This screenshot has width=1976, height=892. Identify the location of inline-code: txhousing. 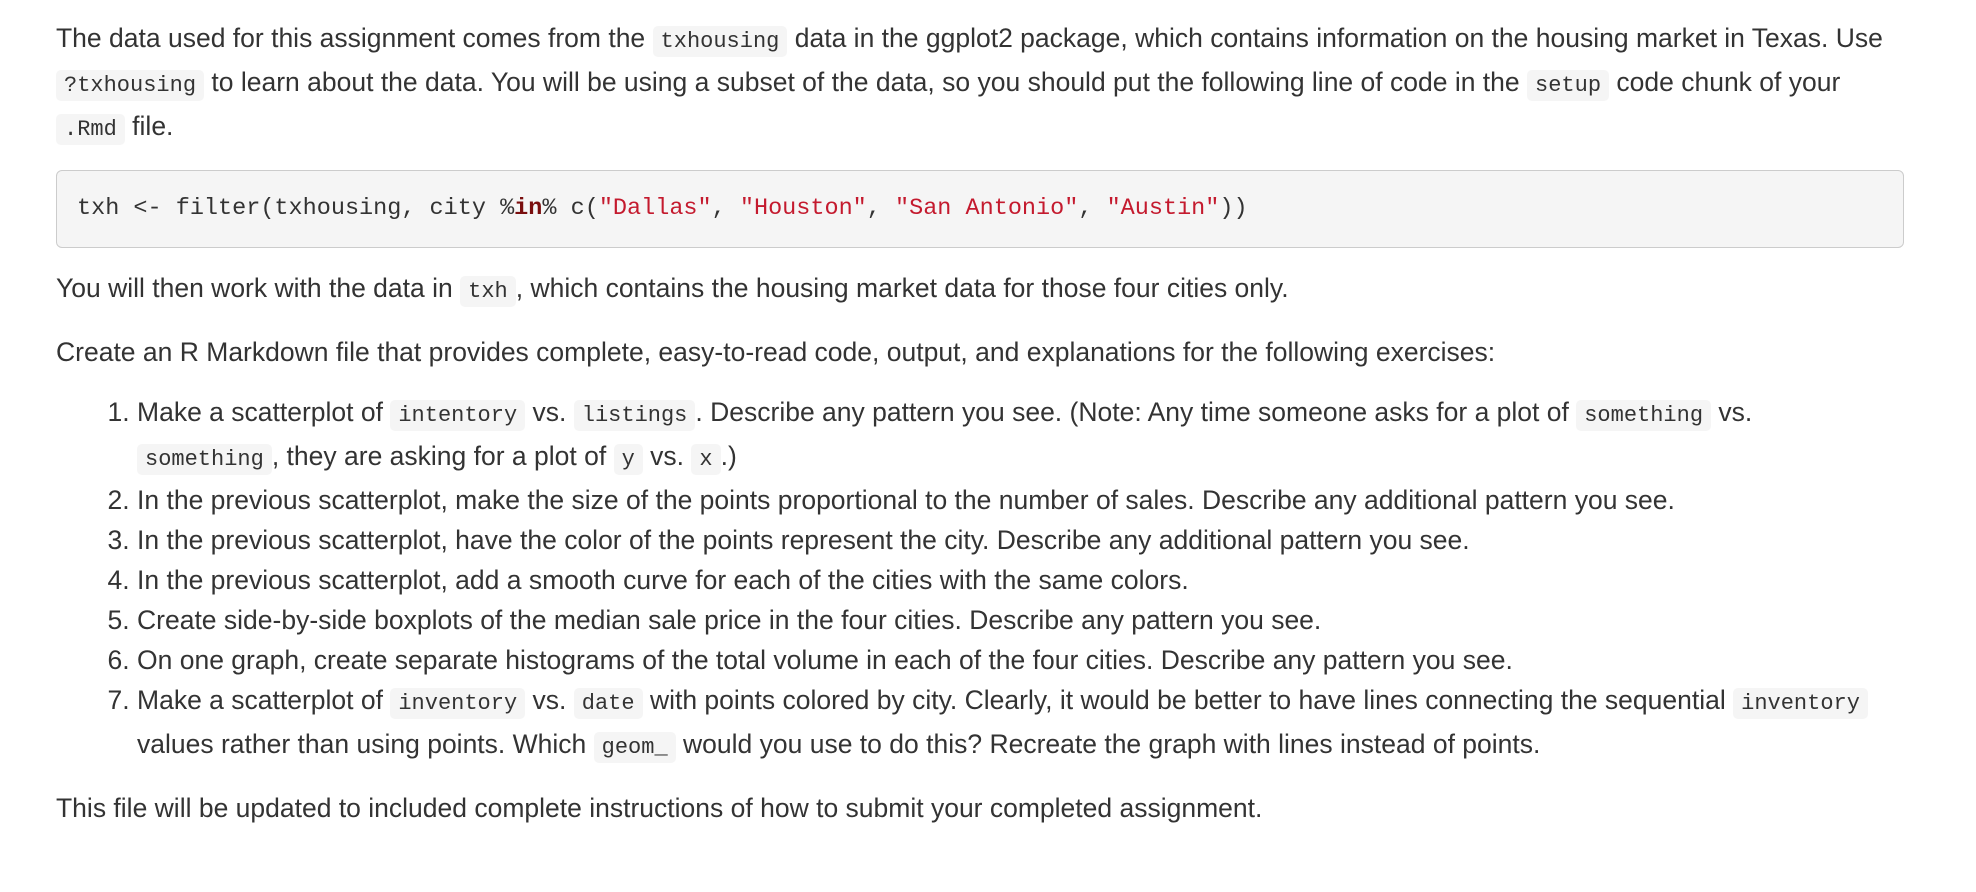
(720, 41).